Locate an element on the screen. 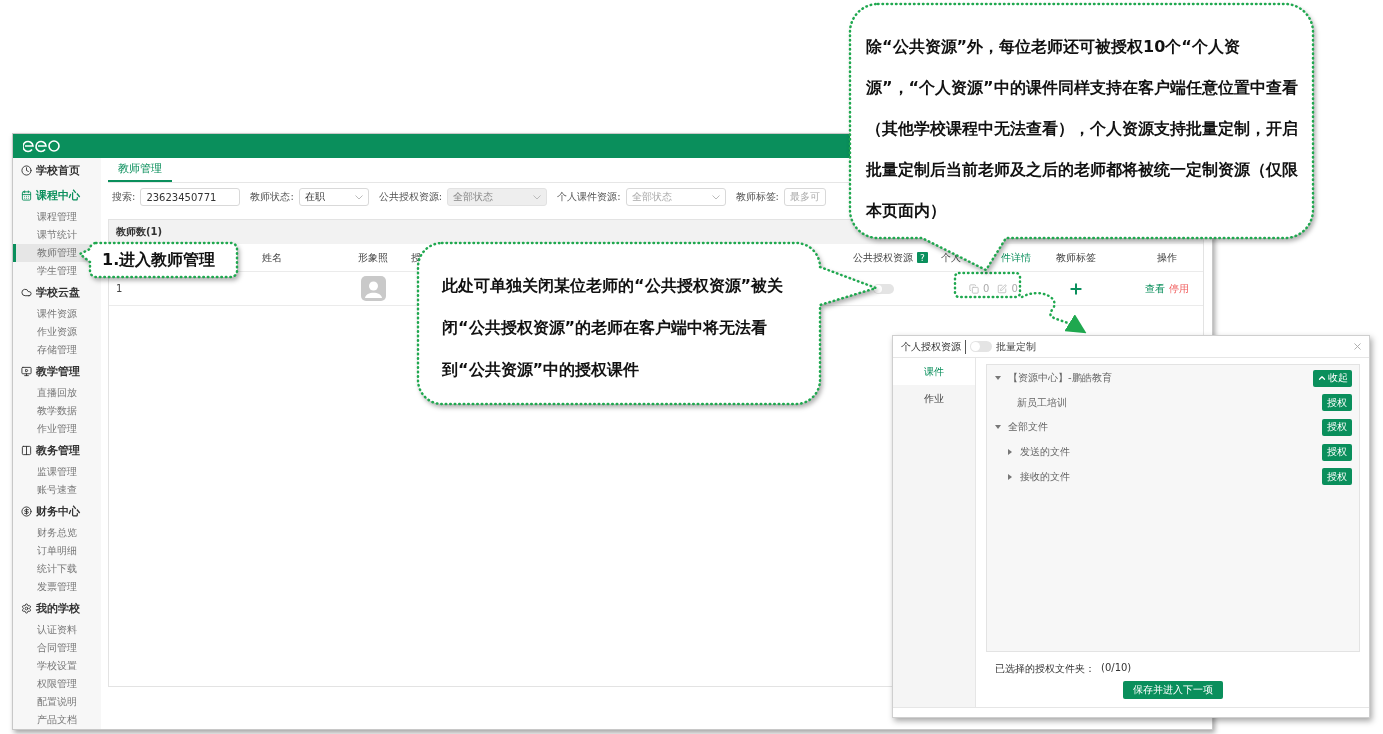  column-header: 教师标签 is located at coordinates (1076, 257).